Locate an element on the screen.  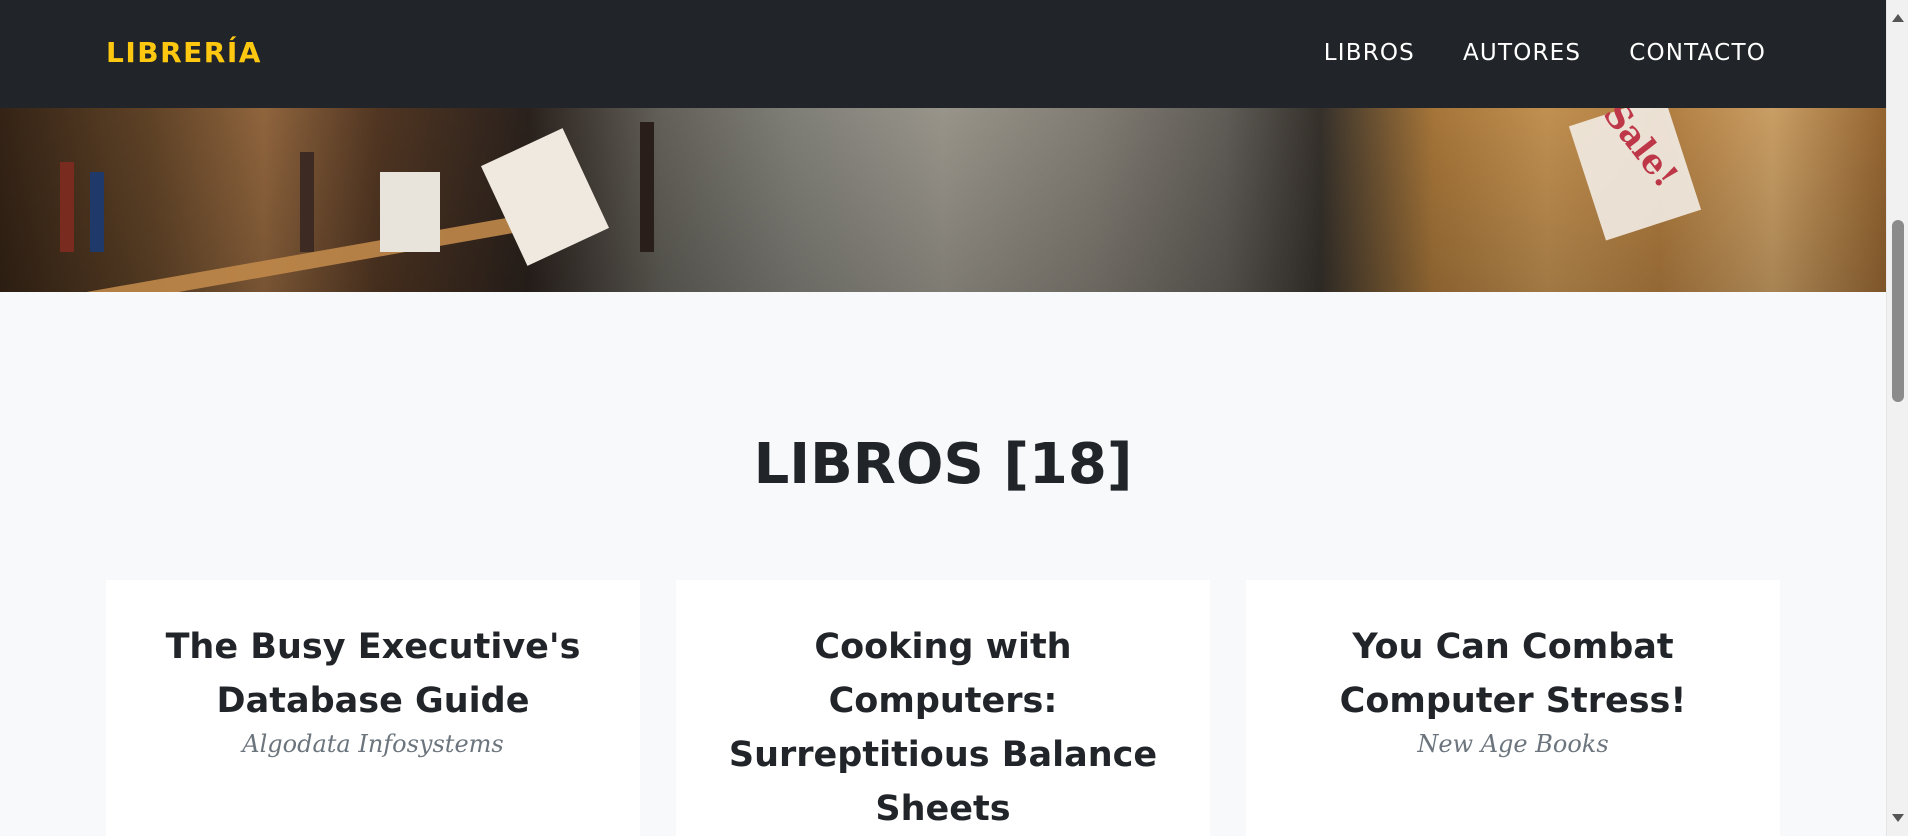
nav-links: LIBROS AUTORES CONTACTO is located at coordinates (1545, 53).